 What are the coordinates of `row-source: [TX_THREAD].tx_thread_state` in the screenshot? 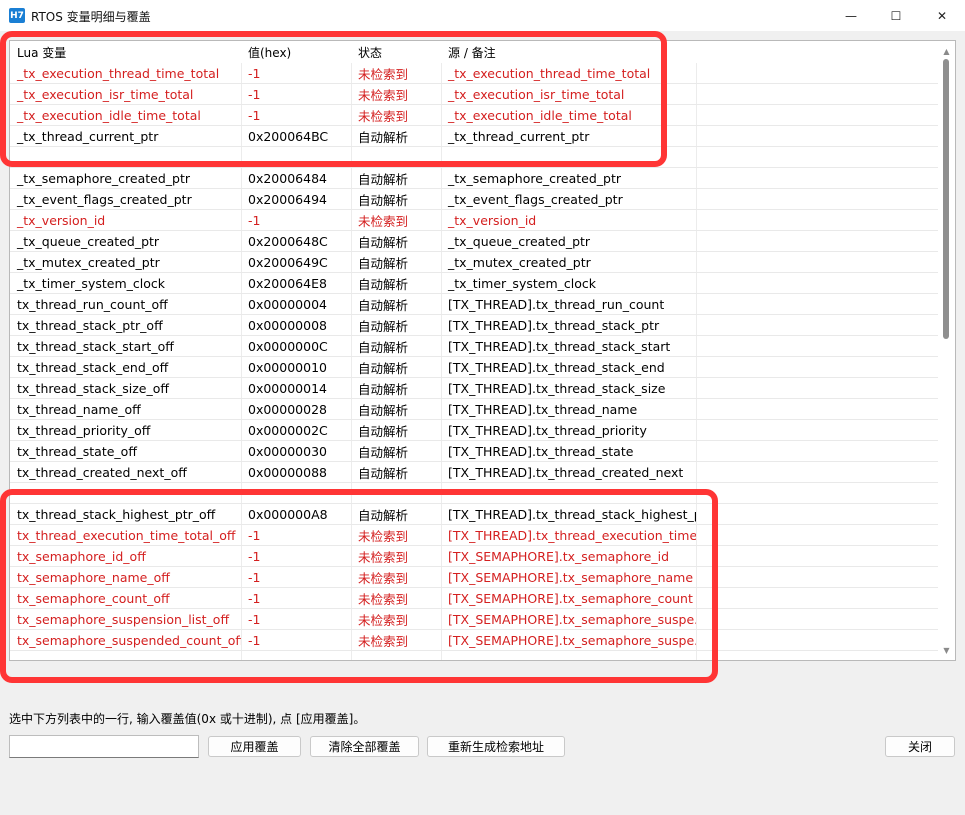 It's located at (541, 451).